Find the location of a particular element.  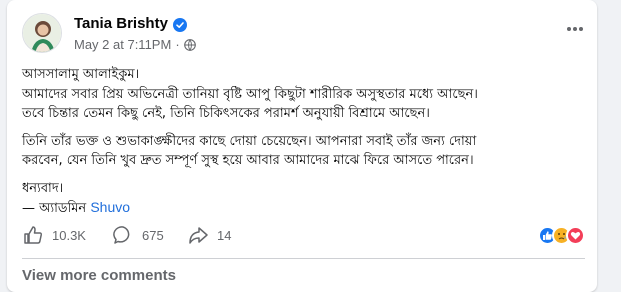

author-row: Tania Brishty is located at coordinates (130, 23).